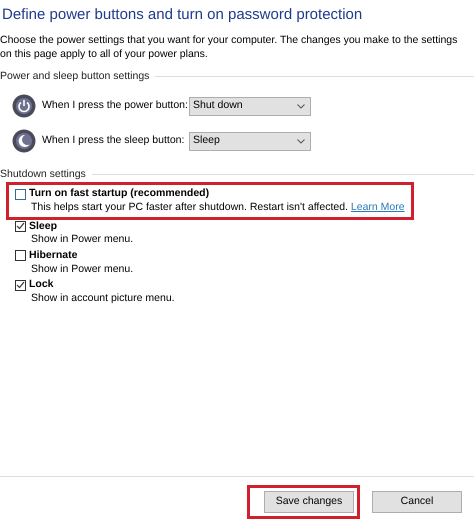 Image resolution: width=474 pixels, height=525 pixels. What do you see at coordinates (377, 206) in the screenshot?
I see `learn-more-link: Learn More` at bounding box center [377, 206].